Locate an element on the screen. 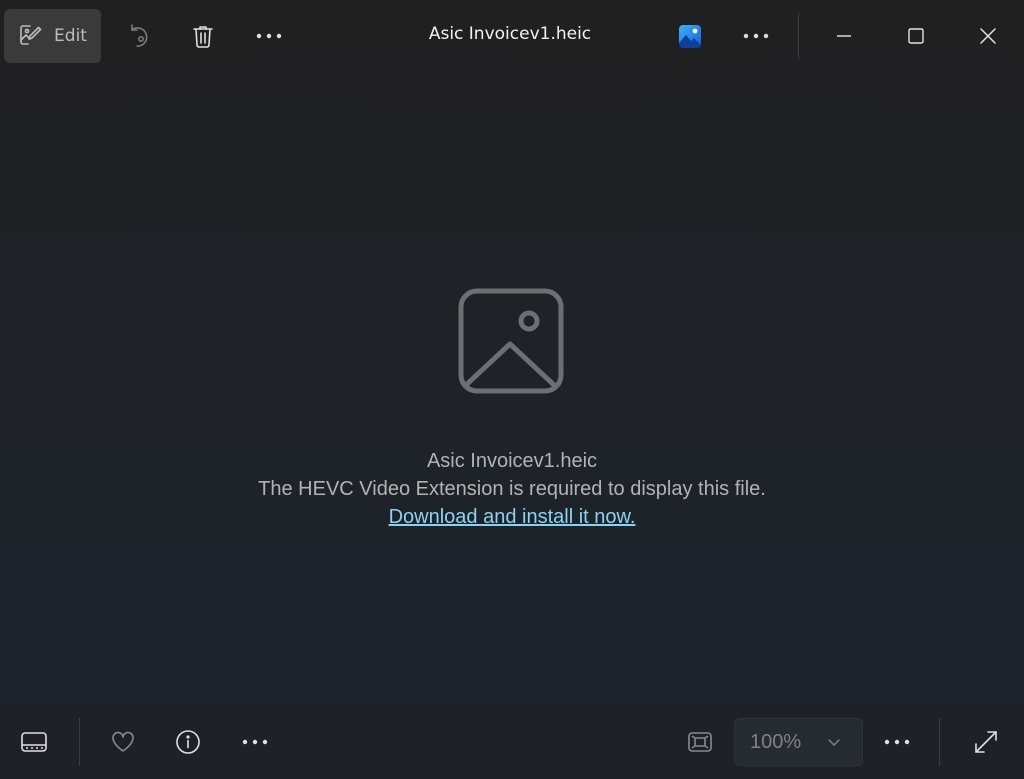 The height and width of the screenshot is (779, 1024). heart-icon is located at coordinates (123, 742).